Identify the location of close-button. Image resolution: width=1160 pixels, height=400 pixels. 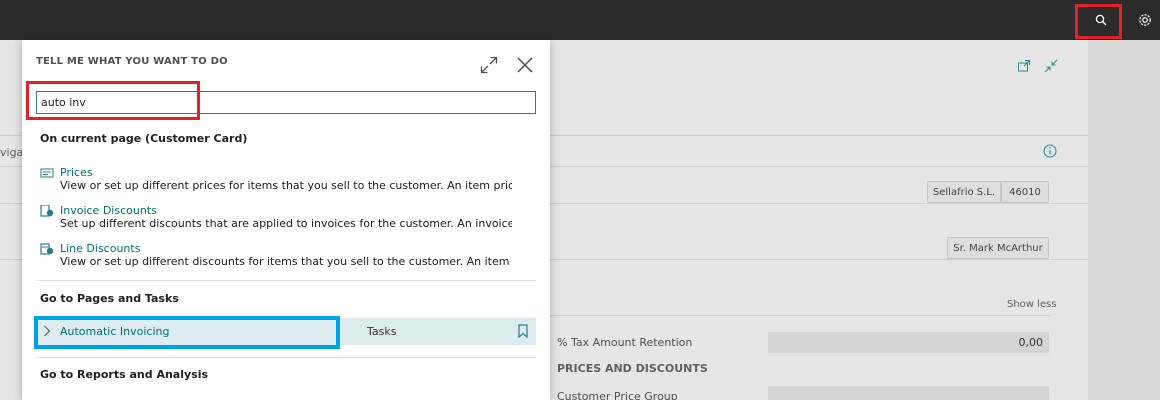
(525, 65).